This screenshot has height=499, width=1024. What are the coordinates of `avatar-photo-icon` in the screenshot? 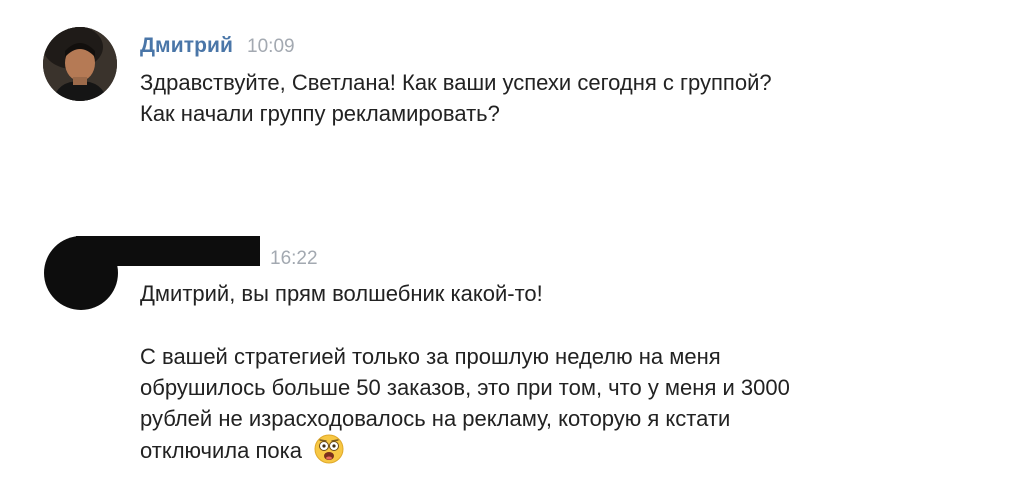 It's located at (80, 64).